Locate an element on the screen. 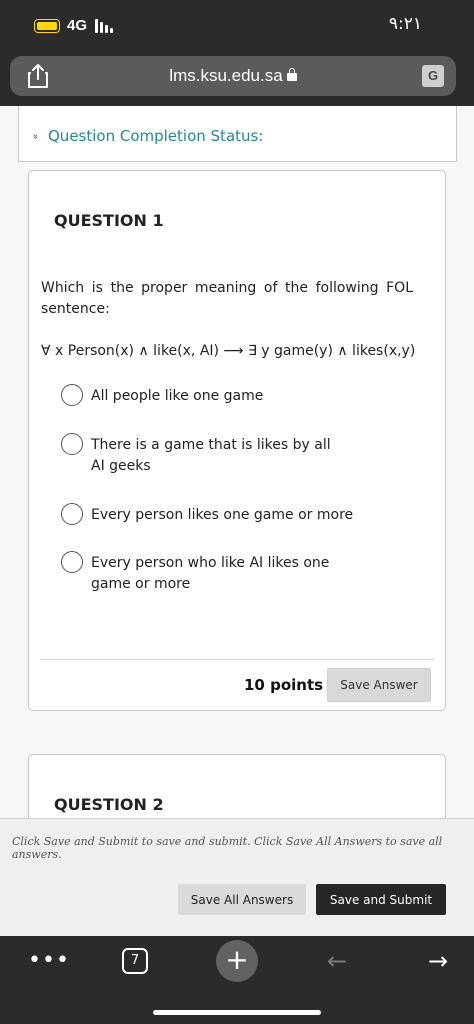 This screenshot has height=1024, width=474. question-points: 10 points is located at coordinates (284, 685).